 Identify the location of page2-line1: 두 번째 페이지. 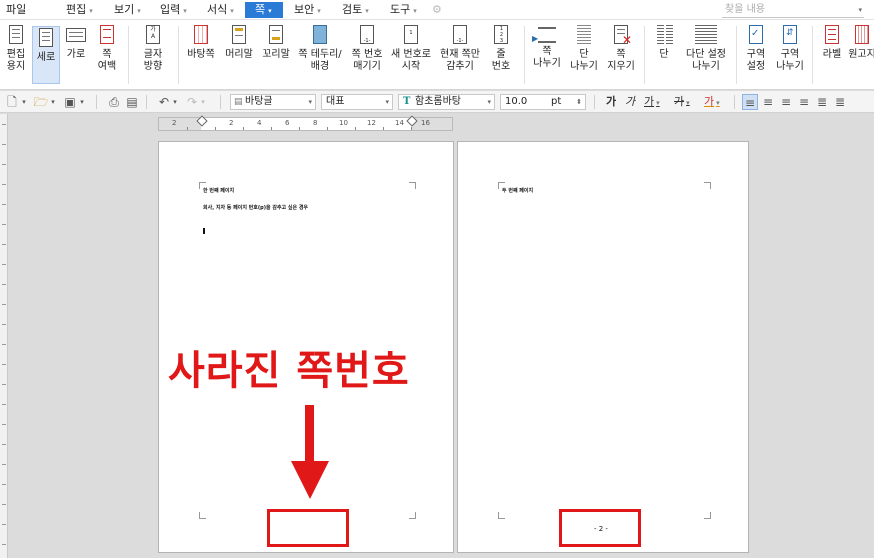
(517, 191).